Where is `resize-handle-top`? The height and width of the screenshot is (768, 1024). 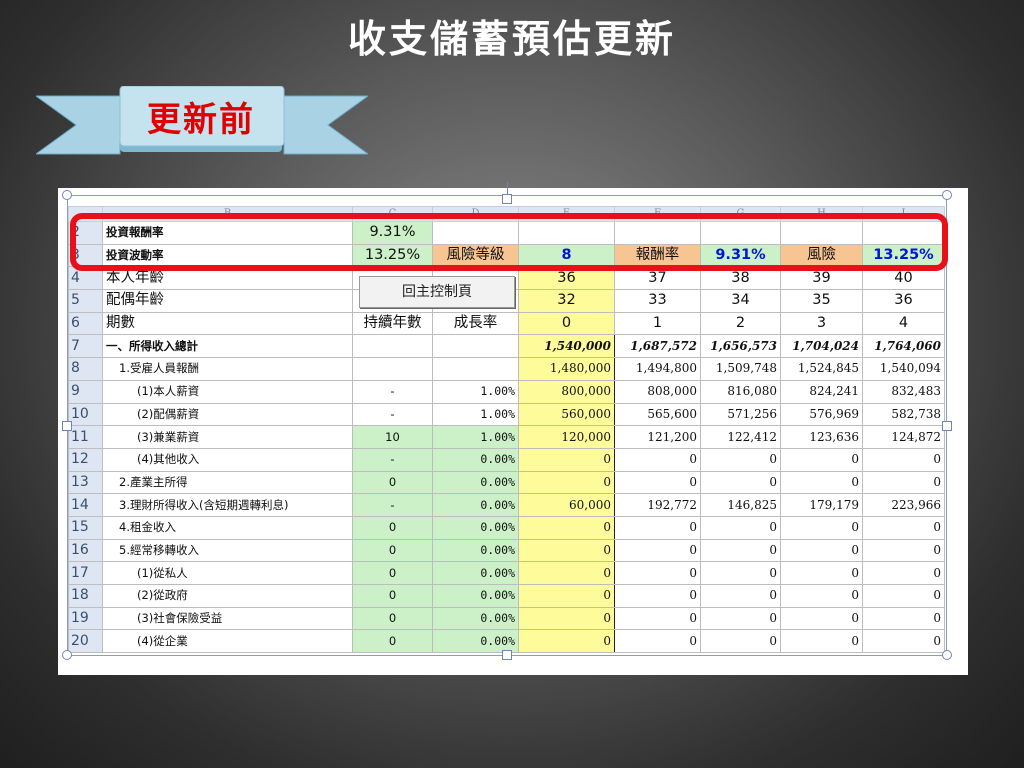
resize-handle-top is located at coordinates (507, 199).